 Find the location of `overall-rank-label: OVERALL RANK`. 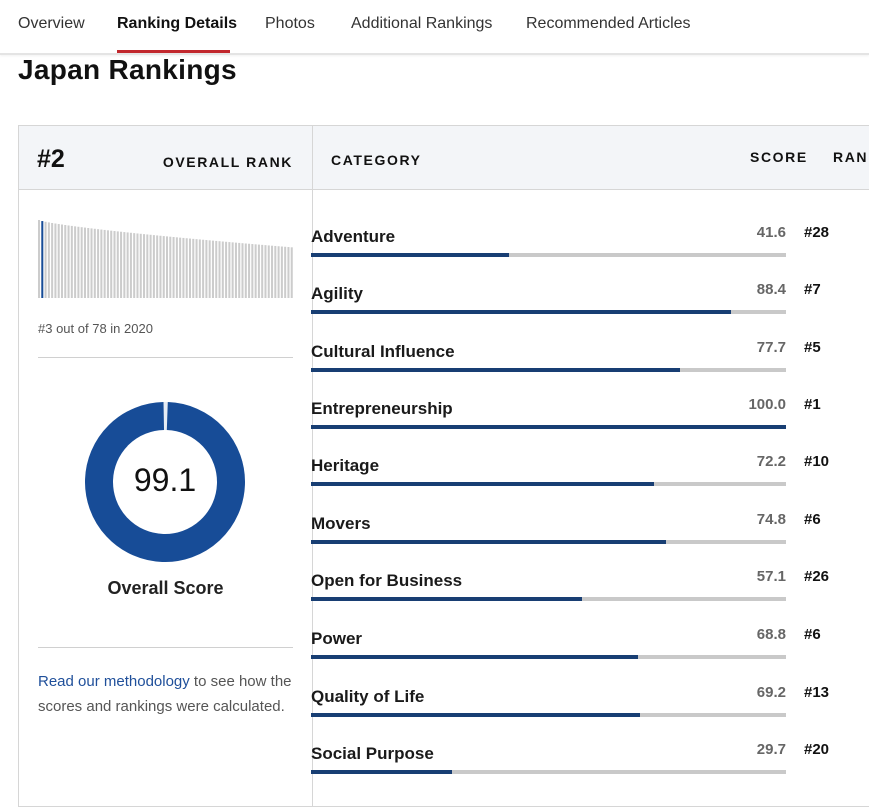

overall-rank-label: OVERALL RANK is located at coordinates (227, 162).